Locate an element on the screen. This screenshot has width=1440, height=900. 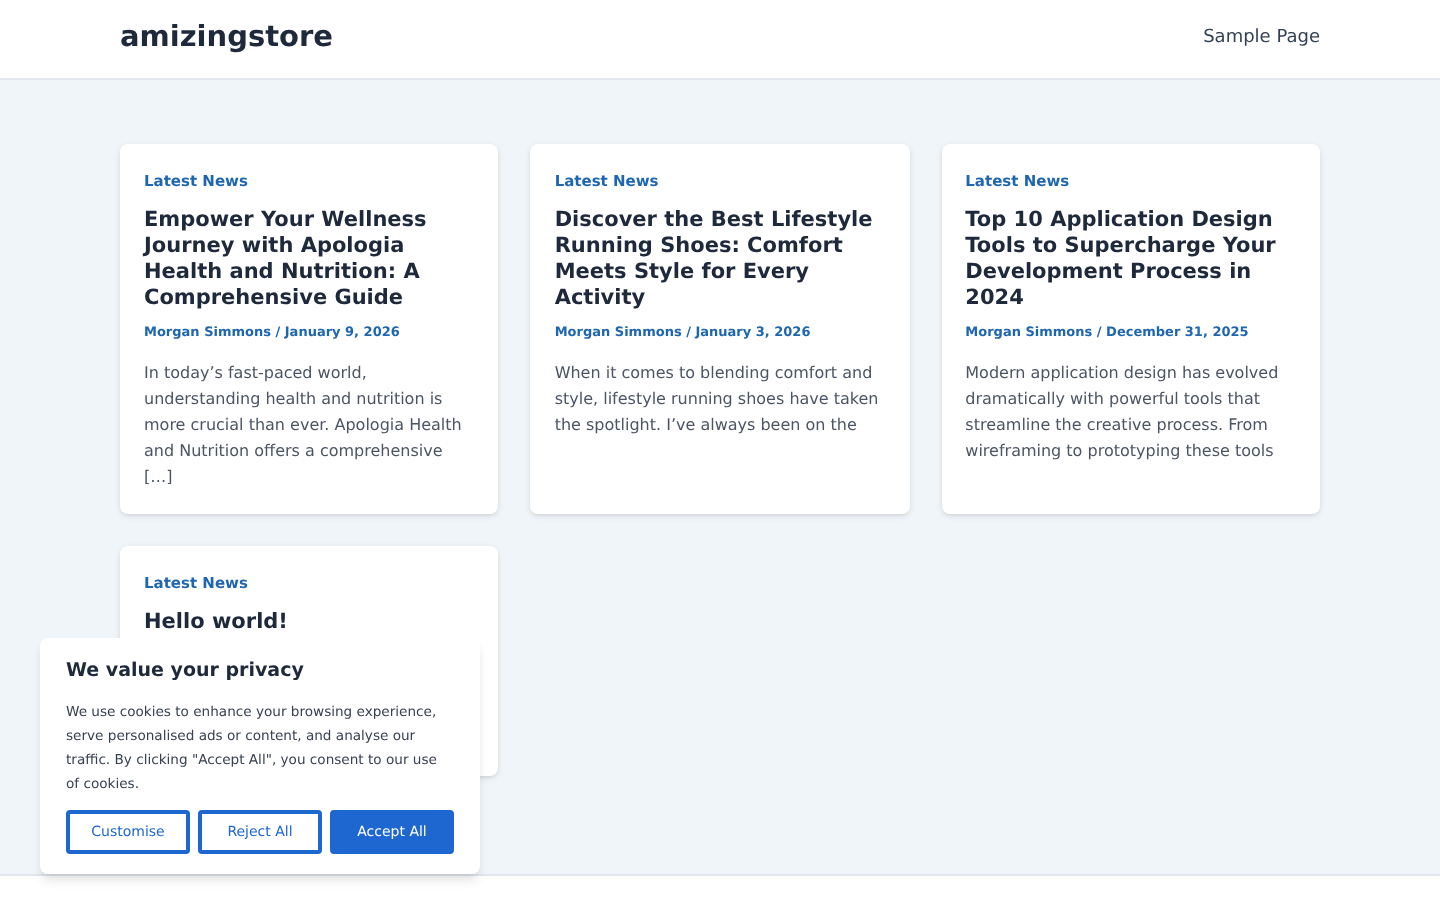
post-title: Empower Your Wellness Journey with Apologia Health and Nutrition: A Comprehensive Guide is located at coordinates (309, 260).